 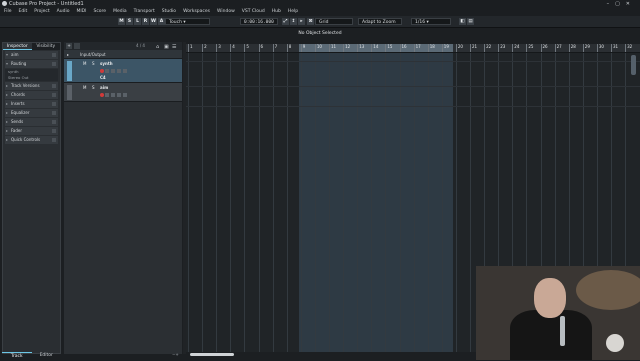 I want to click on lower-zone-tabs: Track Editor, so click(x=31, y=356).